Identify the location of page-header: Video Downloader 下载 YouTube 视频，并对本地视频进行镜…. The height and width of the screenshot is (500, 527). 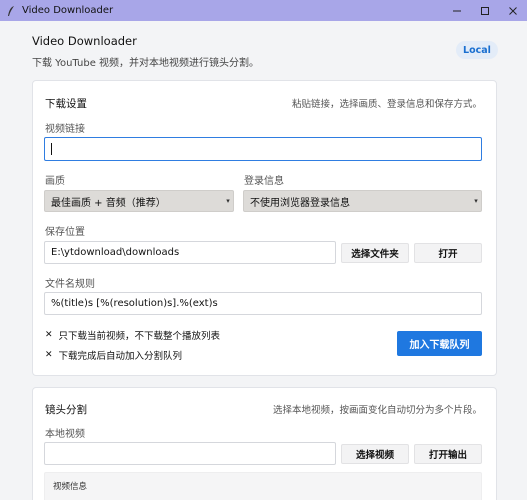
(145, 51).